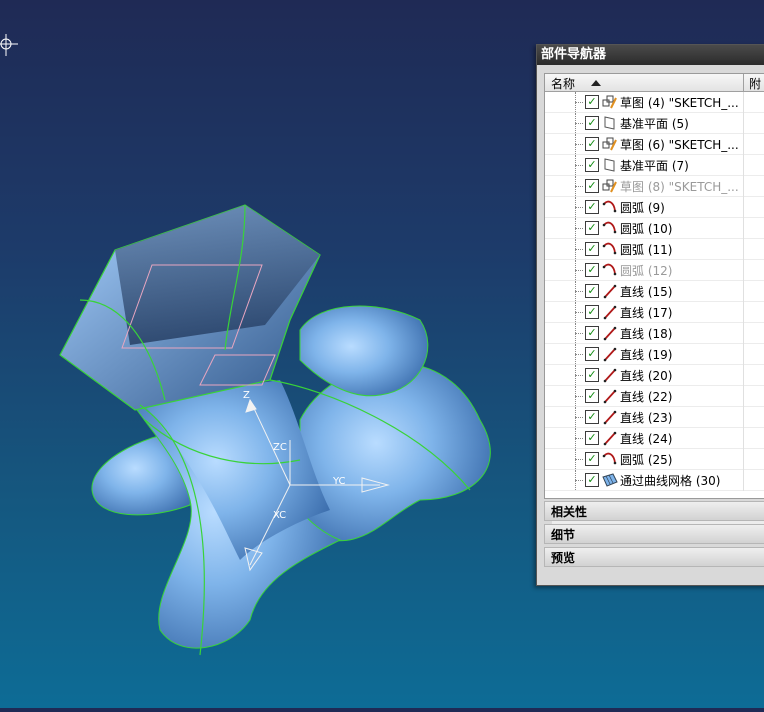 Image resolution: width=764 pixels, height=712 pixels. What do you see at coordinates (646, 313) in the screenshot?
I see `tree-node-label: 直线 (17)` at bounding box center [646, 313].